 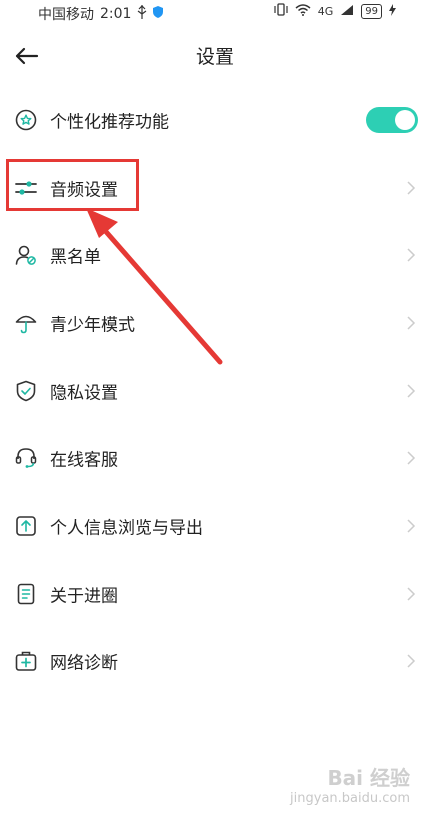 I want to click on page-title: 设置, so click(x=214, y=57).